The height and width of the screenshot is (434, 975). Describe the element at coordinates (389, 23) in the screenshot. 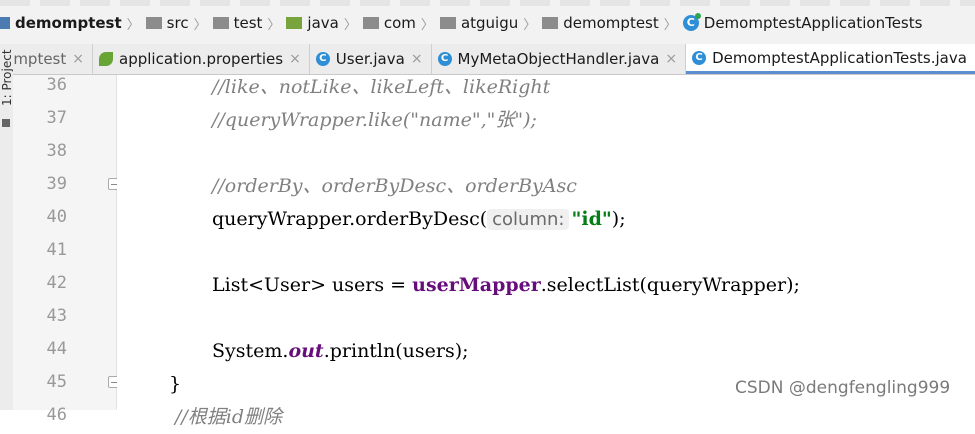

I see `breadcrumb-item-com: com` at that location.